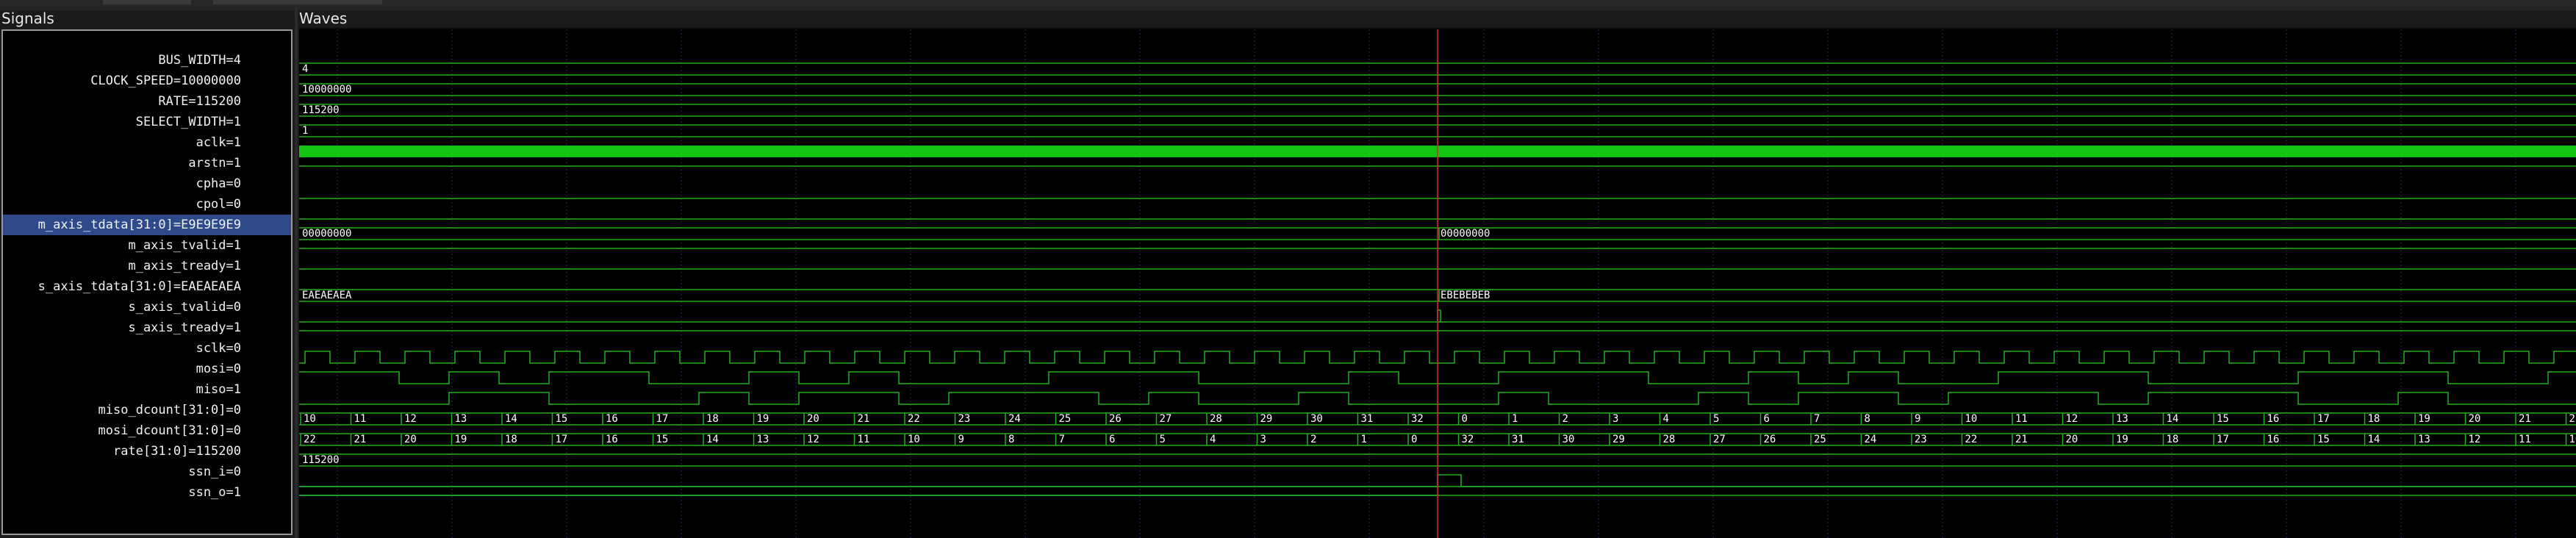 This screenshot has height=538, width=2576. Describe the element at coordinates (305, 131) in the screenshot. I see `bus-value: 1` at that location.